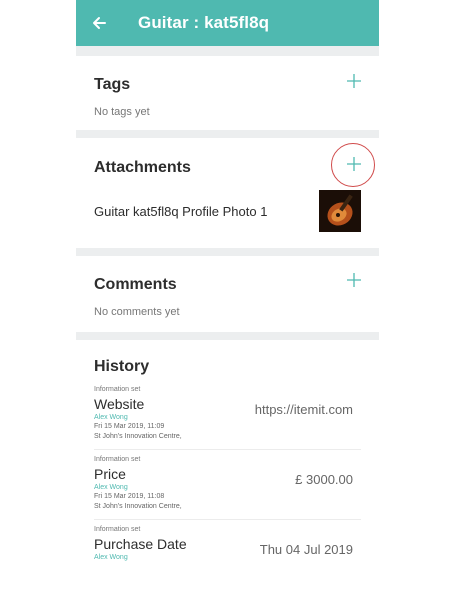 This screenshot has width=455, height=600. I want to click on history-value: https://itemit.com, so click(303, 409).